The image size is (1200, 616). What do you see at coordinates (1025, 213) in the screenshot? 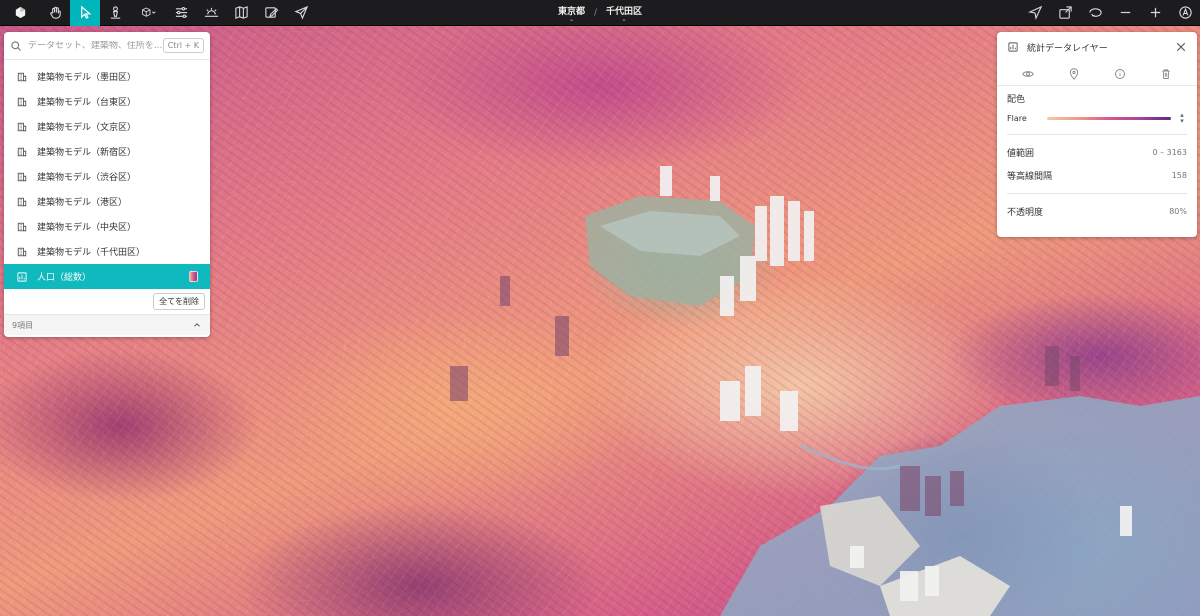
I see `opacity-label: 不透明度` at bounding box center [1025, 213].